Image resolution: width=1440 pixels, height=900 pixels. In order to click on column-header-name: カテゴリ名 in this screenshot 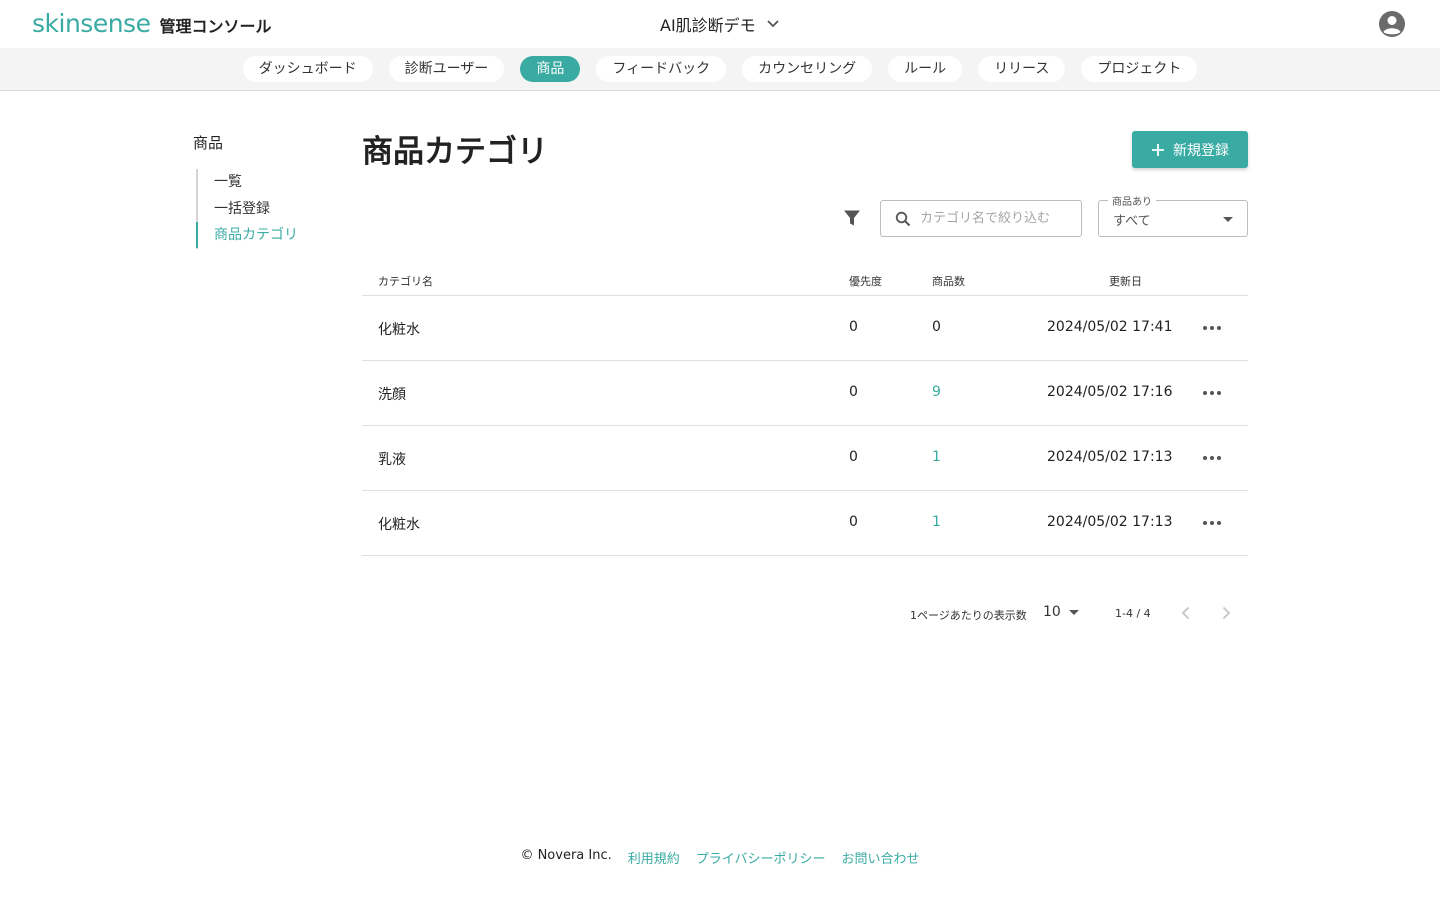, I will do `click(405, 281)`.